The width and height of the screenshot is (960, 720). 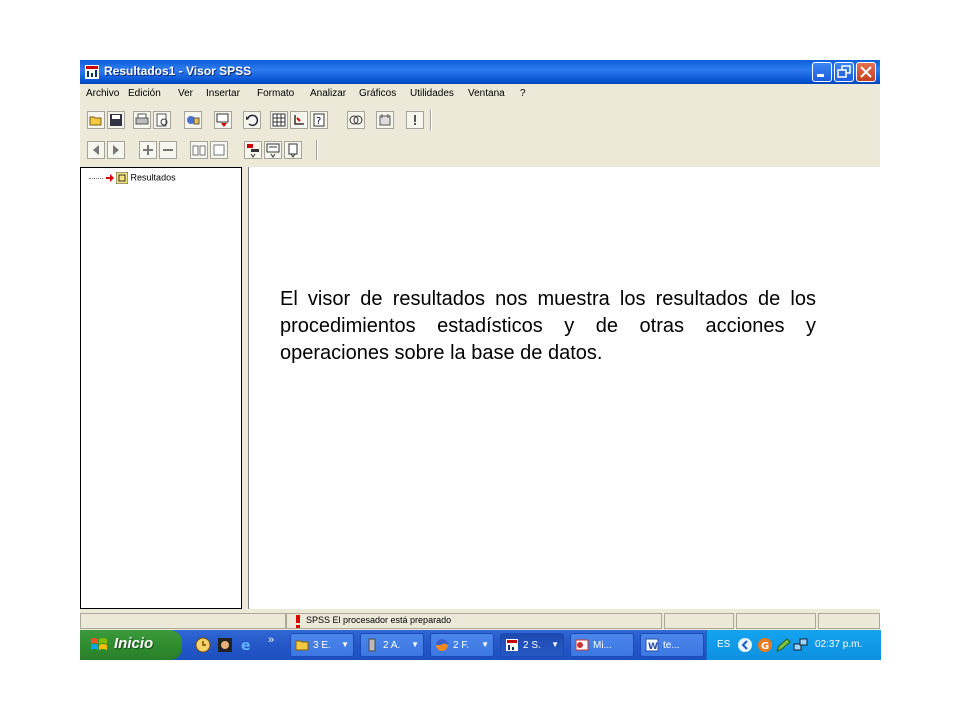 I want to click on expand-button, so click(x=148, y=150).